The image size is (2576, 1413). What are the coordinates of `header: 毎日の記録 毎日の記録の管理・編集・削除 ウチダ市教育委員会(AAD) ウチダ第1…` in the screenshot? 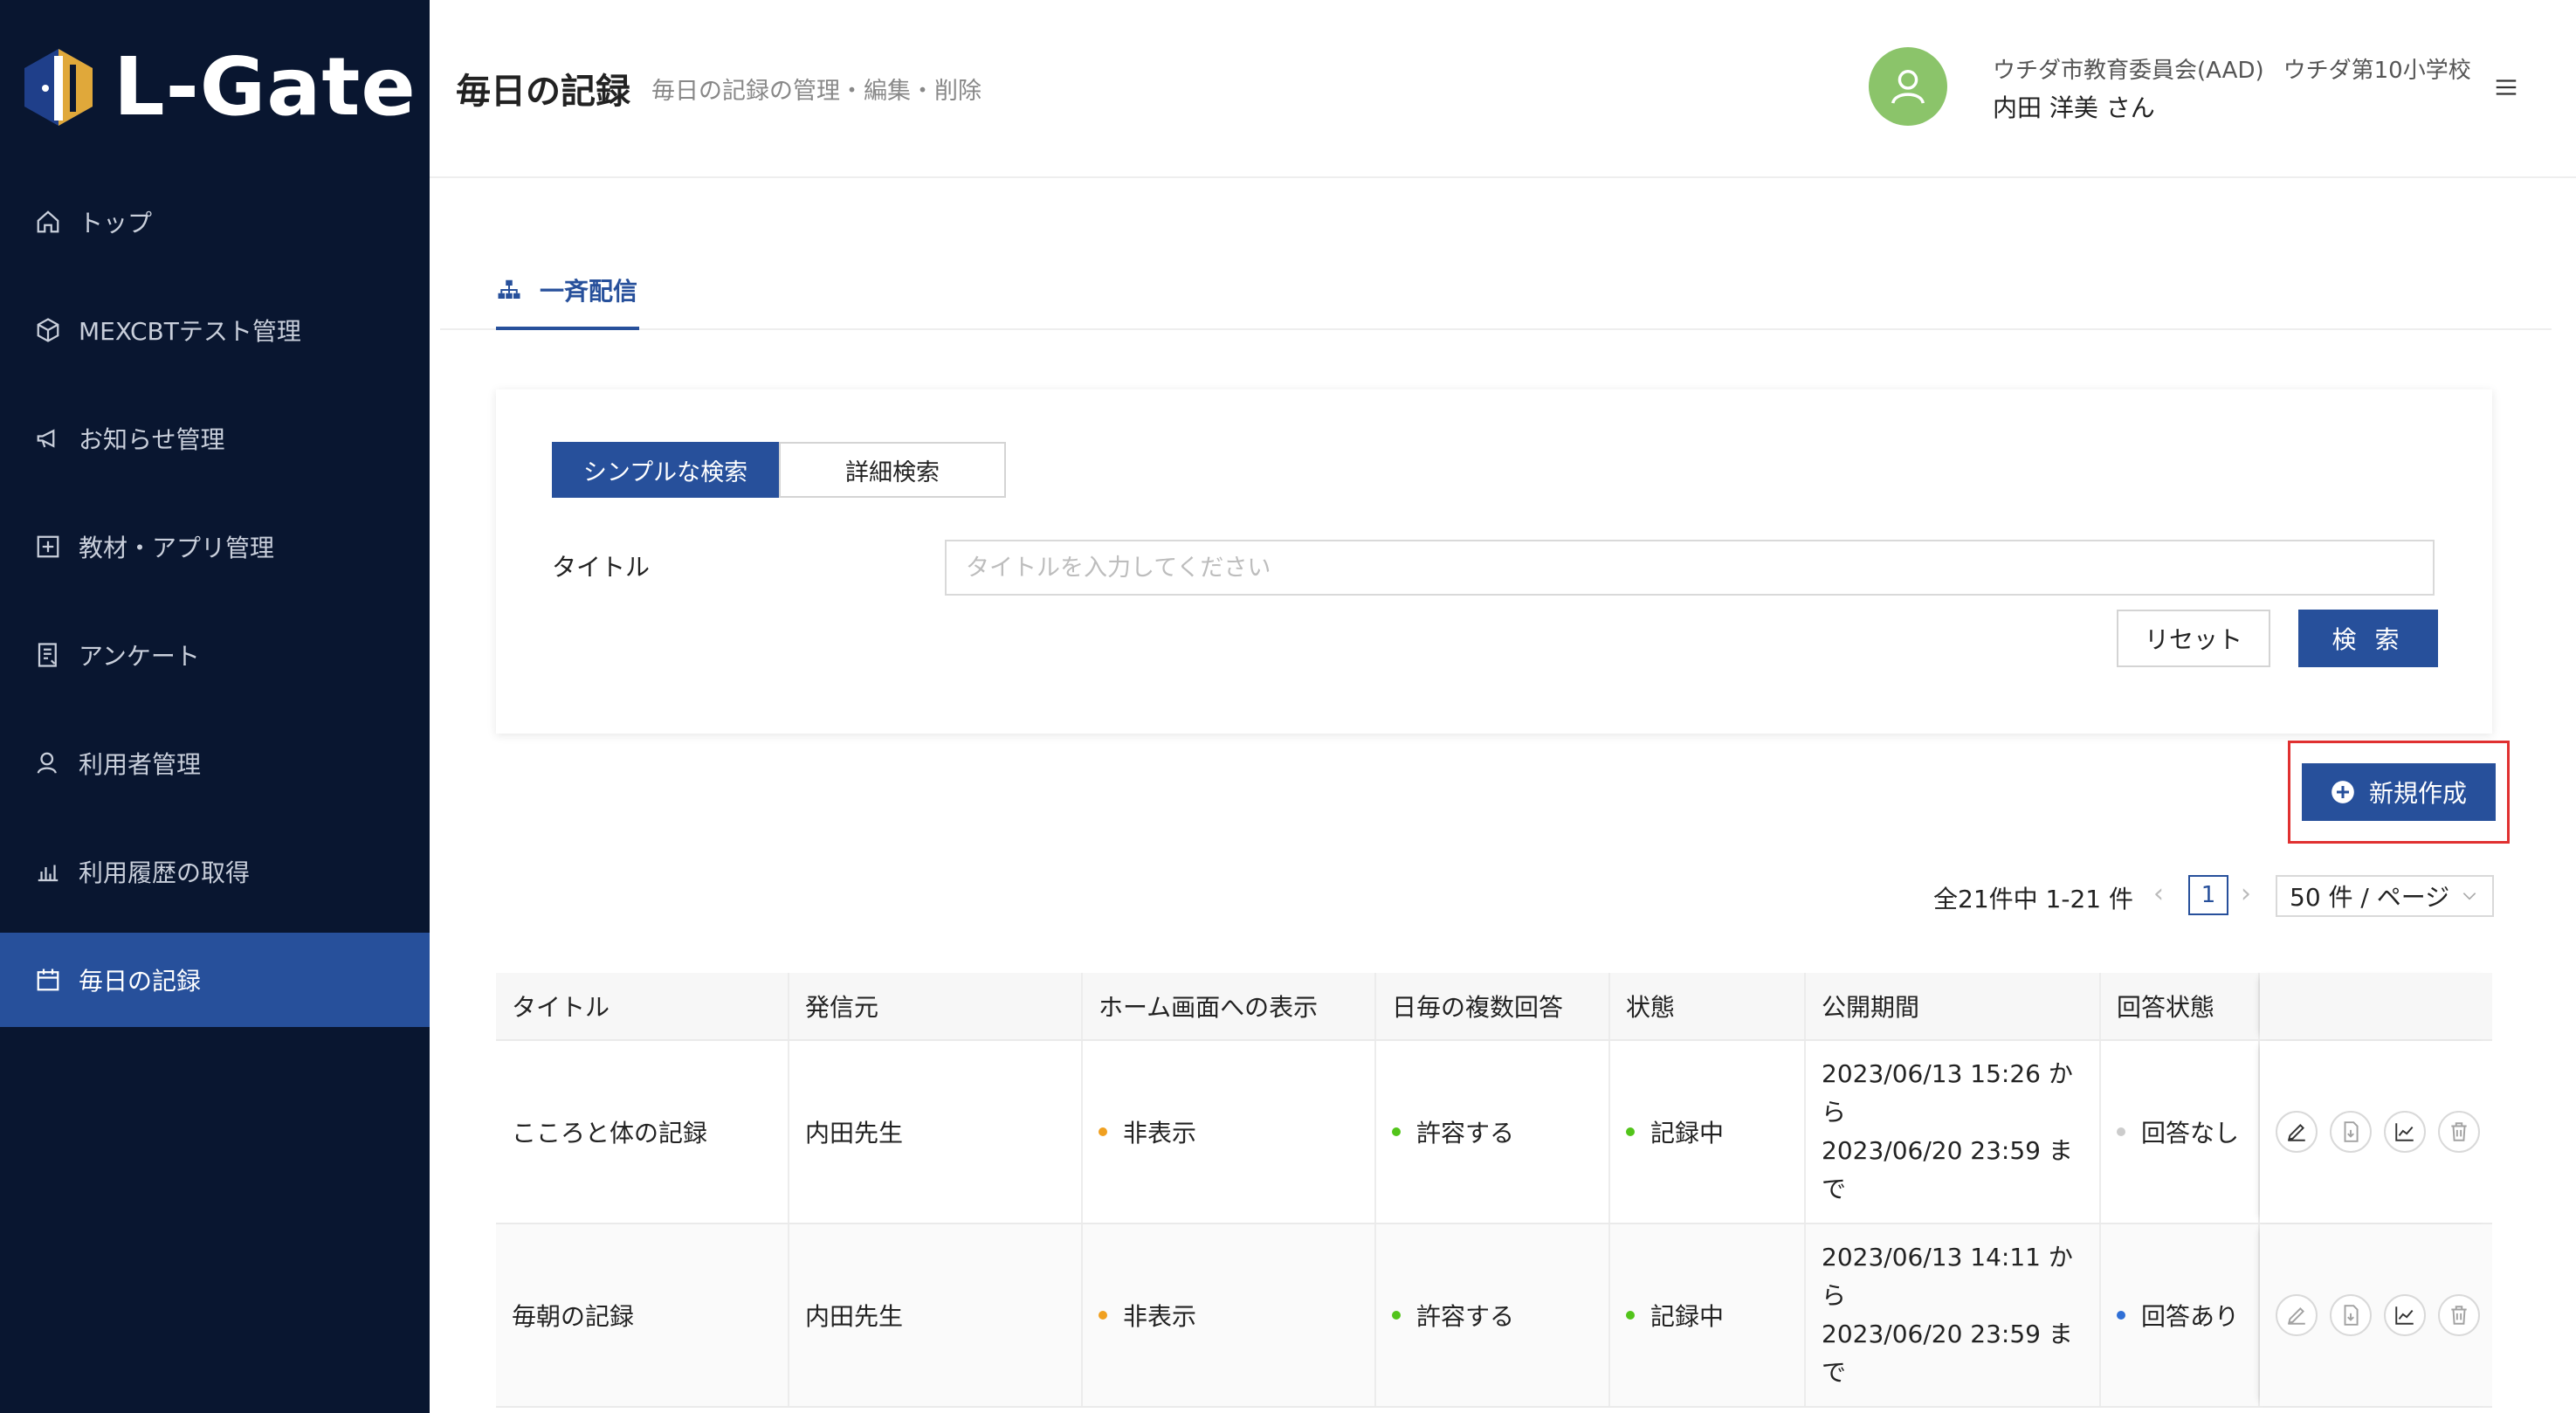 It's located at (1503, 89).